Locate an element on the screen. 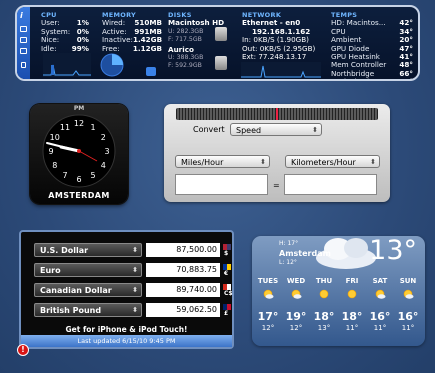 The height and width of the screenshot is (373, 435). clock-numeral: 6 is located at coordinates (78, 179).